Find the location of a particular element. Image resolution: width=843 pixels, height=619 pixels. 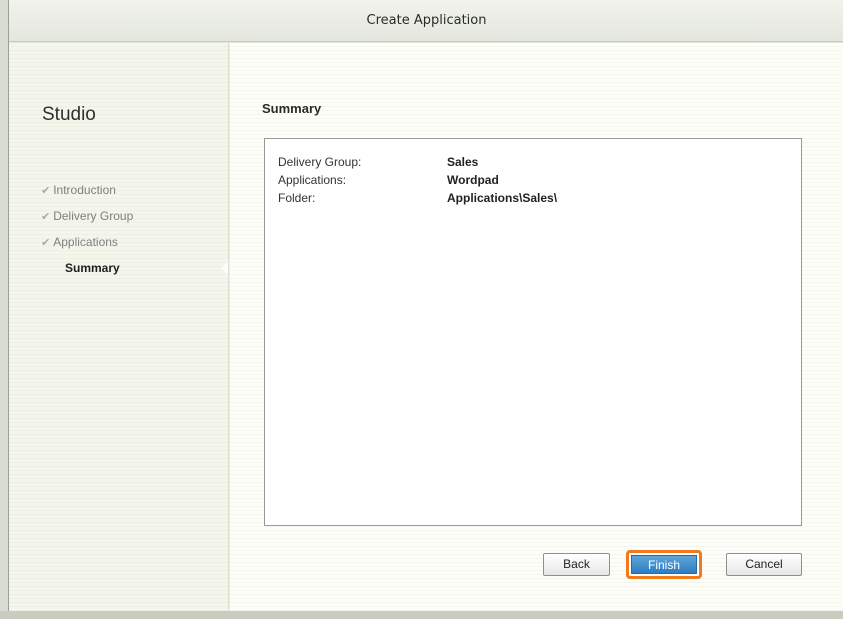

summary-value: Applications\Sales\ is located at coordinates (502, 198).